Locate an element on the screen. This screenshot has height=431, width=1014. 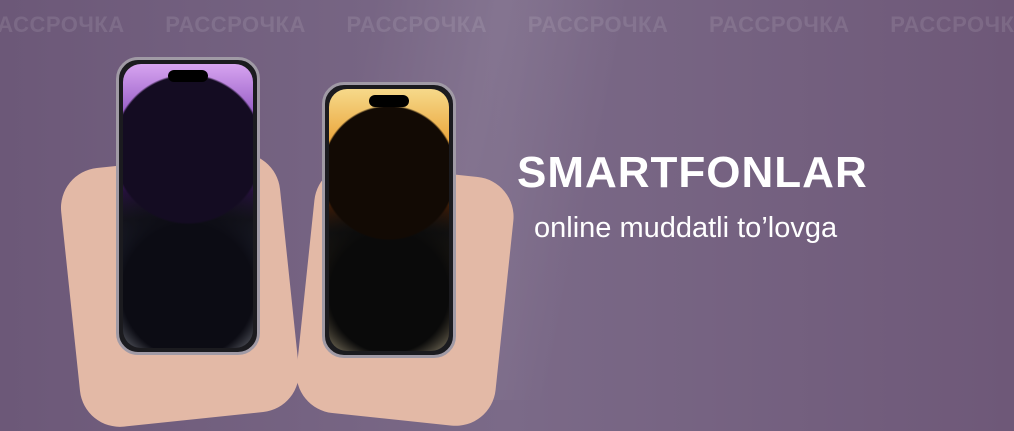
phone-gold is located at coordinates (389, 220).